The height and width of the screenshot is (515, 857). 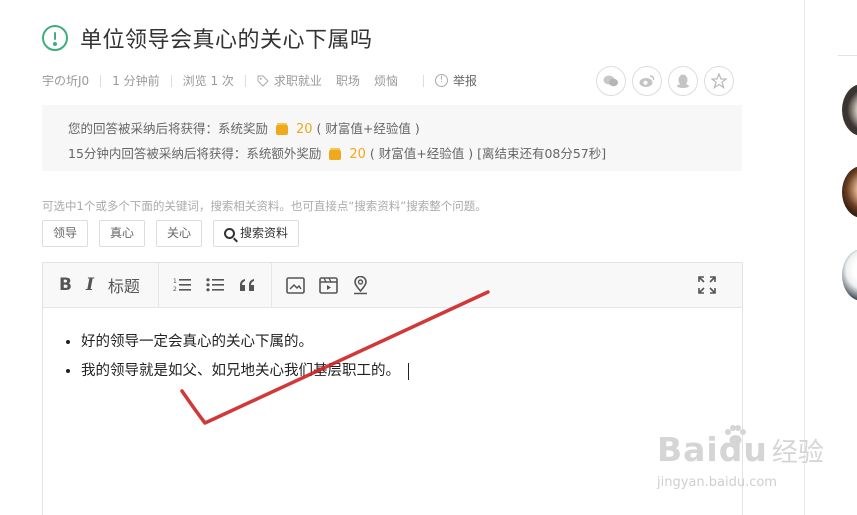 What do you see at coordinates (712, 449) in the screenshot?
I see `watermark-brand: Baidu` at bounding box center [712, 449].